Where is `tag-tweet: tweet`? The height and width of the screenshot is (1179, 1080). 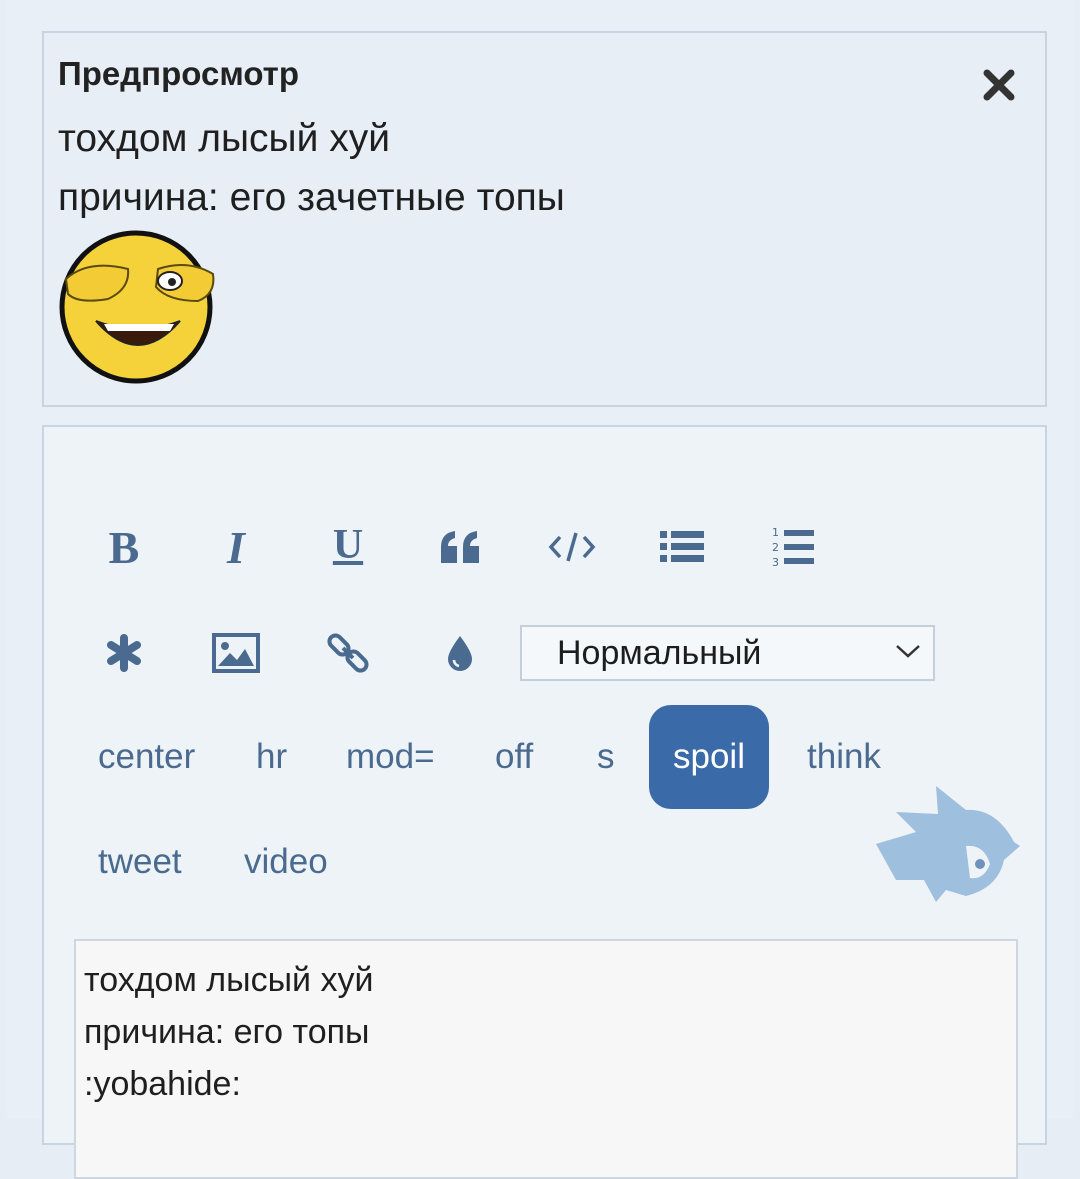 tag-tweet: tweet is located at coordinates (140, 862).